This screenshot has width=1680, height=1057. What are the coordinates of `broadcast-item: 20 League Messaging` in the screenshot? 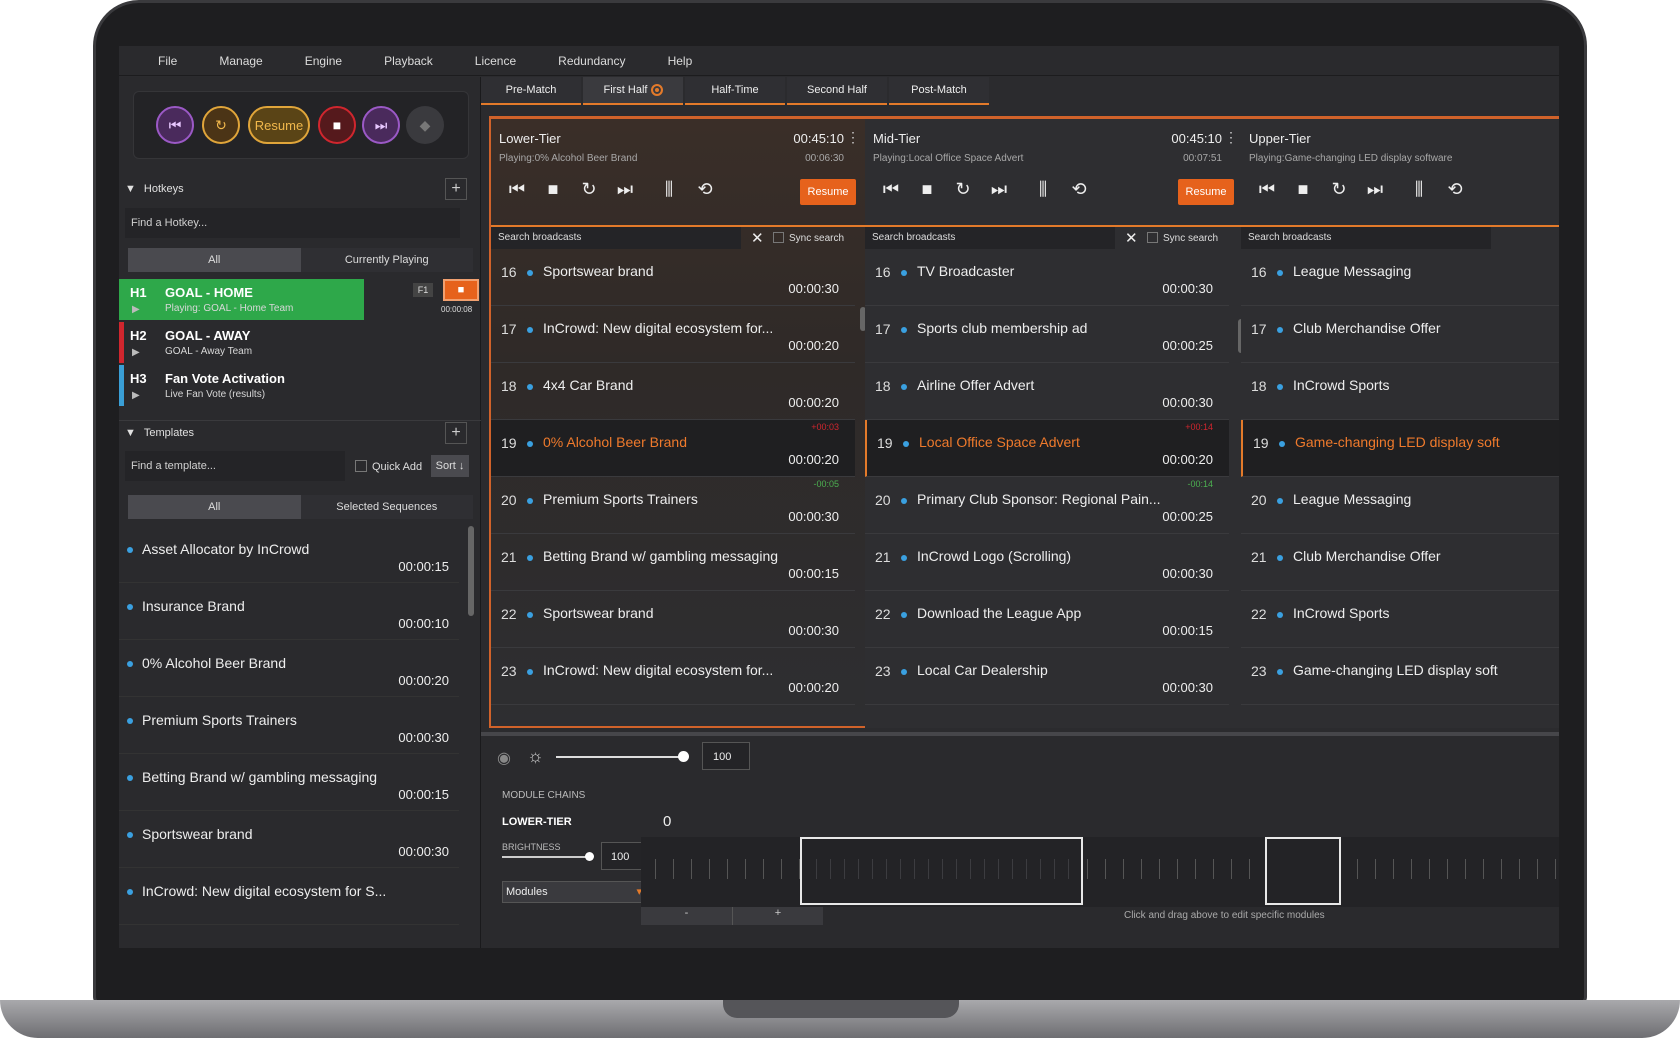 It's located at (1400, 505).